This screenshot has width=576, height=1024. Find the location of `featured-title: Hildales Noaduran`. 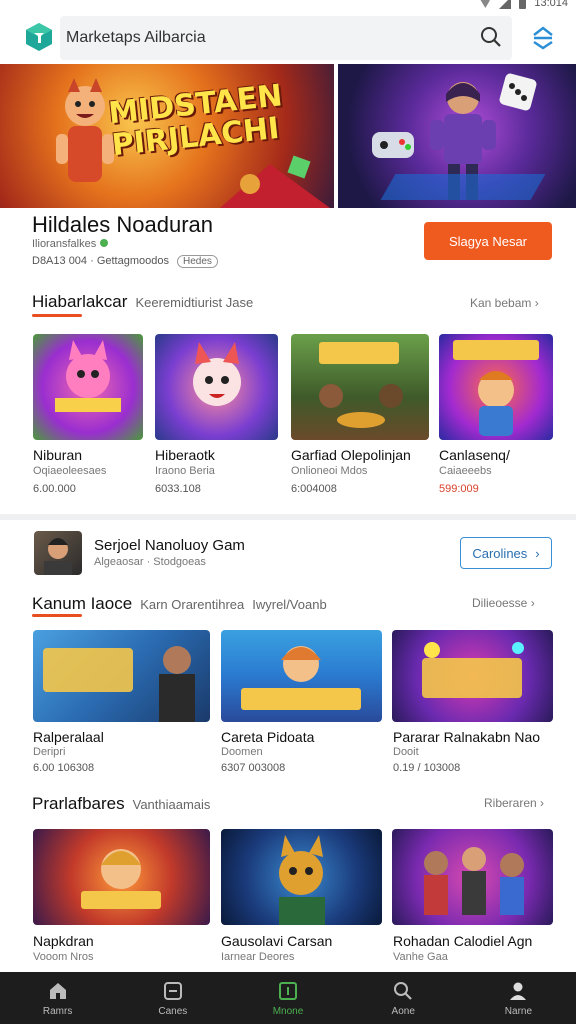

featured-title: Hildales Noaduran is located at coordinates (122, 224).